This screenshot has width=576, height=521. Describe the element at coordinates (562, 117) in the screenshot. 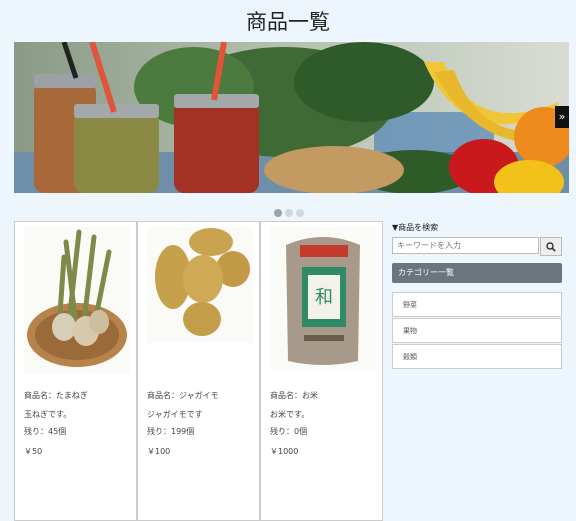

I see `carousel-next-button: »` at that location.